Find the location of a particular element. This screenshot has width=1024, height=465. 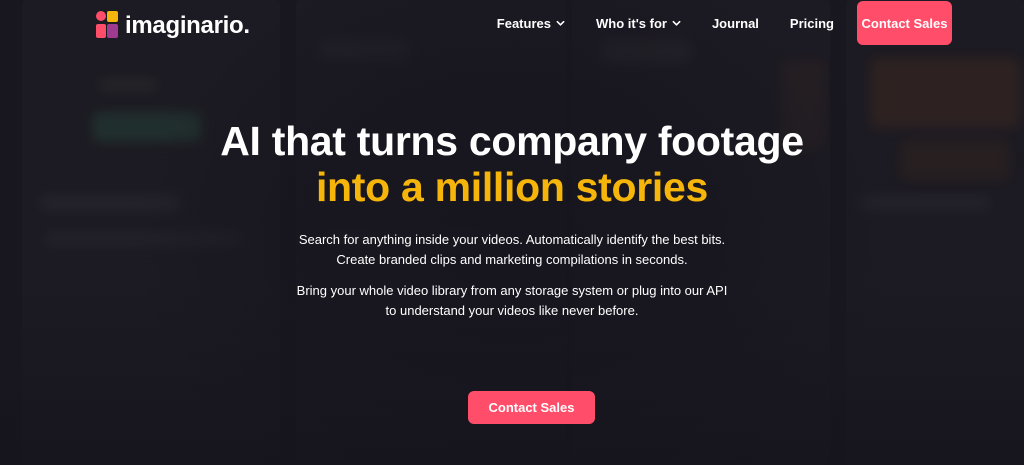

nav-pricing: Pricing is located at coordinates (812, 23).